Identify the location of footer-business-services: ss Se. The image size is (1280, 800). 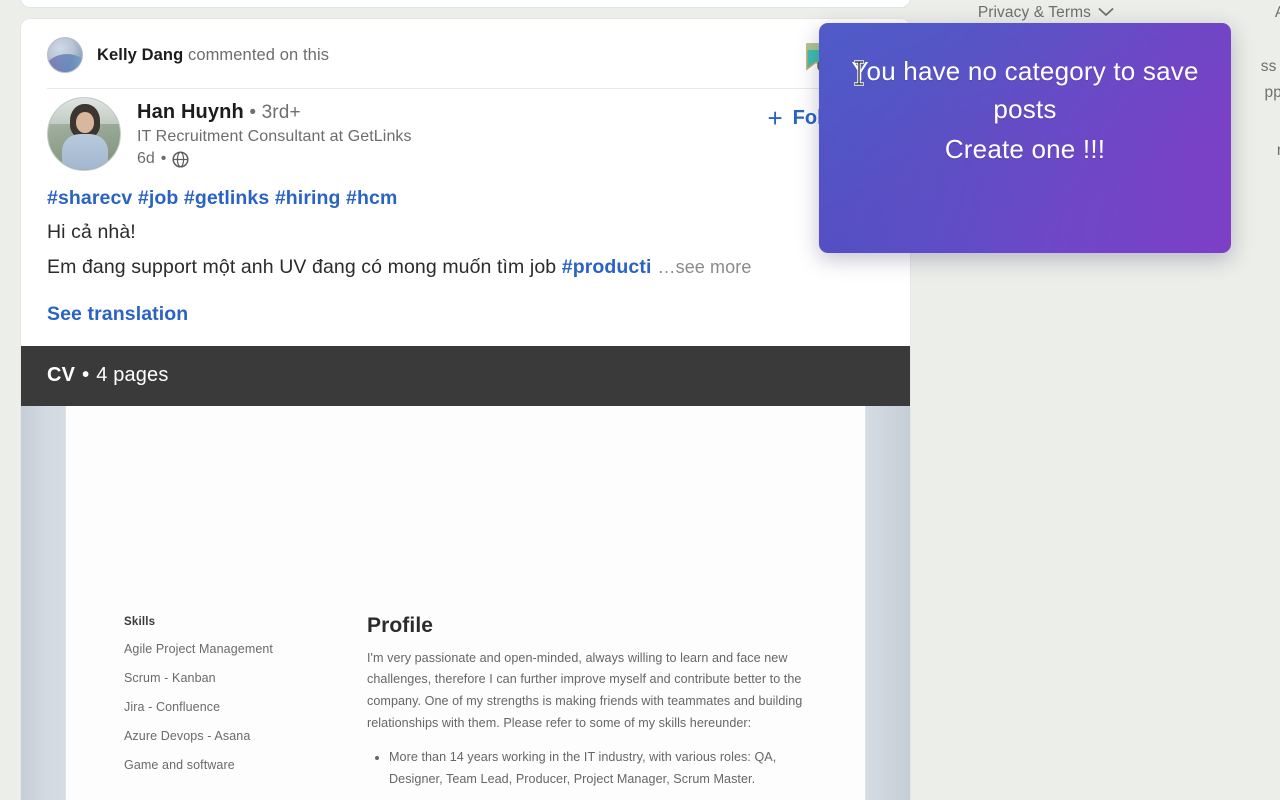
(1270, 67).